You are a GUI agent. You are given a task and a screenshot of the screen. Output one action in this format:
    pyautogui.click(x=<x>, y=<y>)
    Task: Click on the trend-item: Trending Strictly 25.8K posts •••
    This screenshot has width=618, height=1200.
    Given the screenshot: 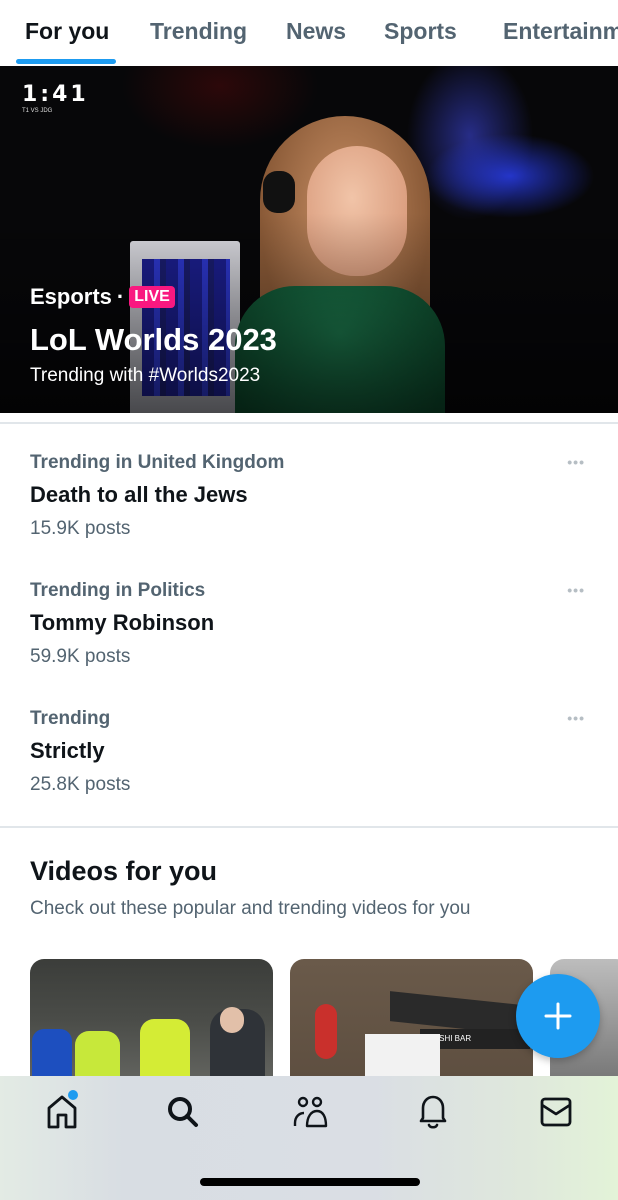 What is the action you would take?
    pyautogui.click(x=310, y=752)
    